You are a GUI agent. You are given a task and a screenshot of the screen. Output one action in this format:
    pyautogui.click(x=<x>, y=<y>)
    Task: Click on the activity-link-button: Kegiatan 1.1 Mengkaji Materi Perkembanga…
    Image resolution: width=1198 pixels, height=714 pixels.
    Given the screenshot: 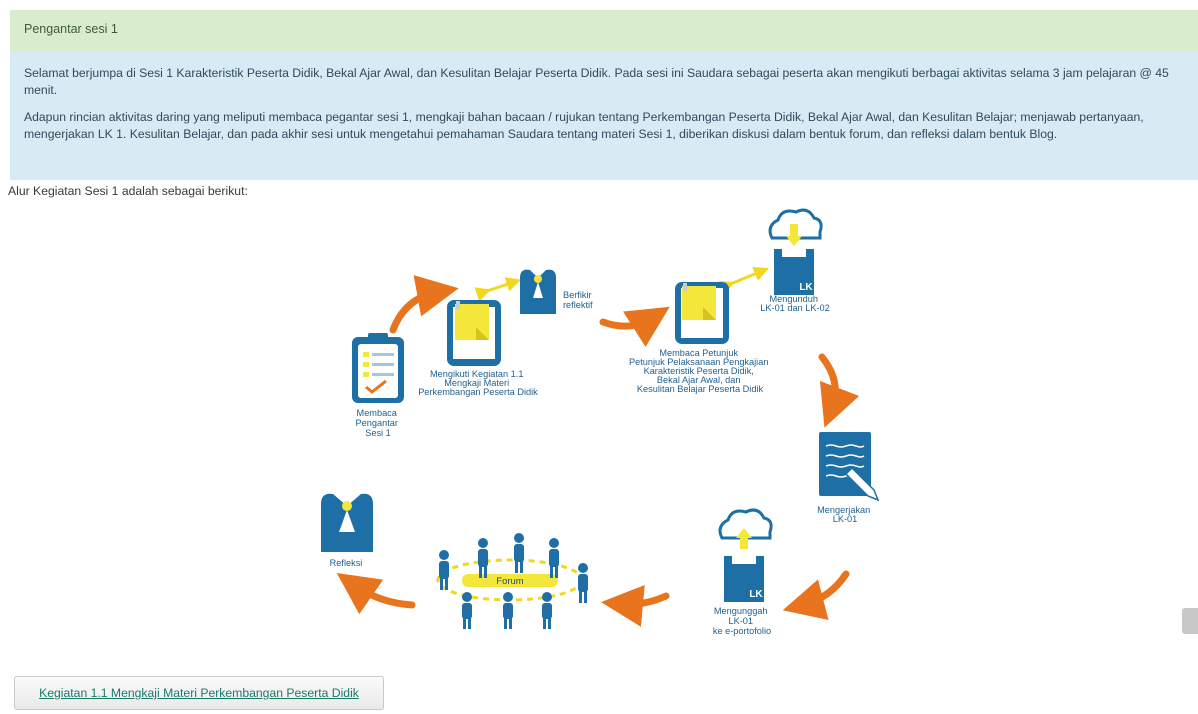 What is the action you would take?
    pyautogui.click(x=199, y=693)
    